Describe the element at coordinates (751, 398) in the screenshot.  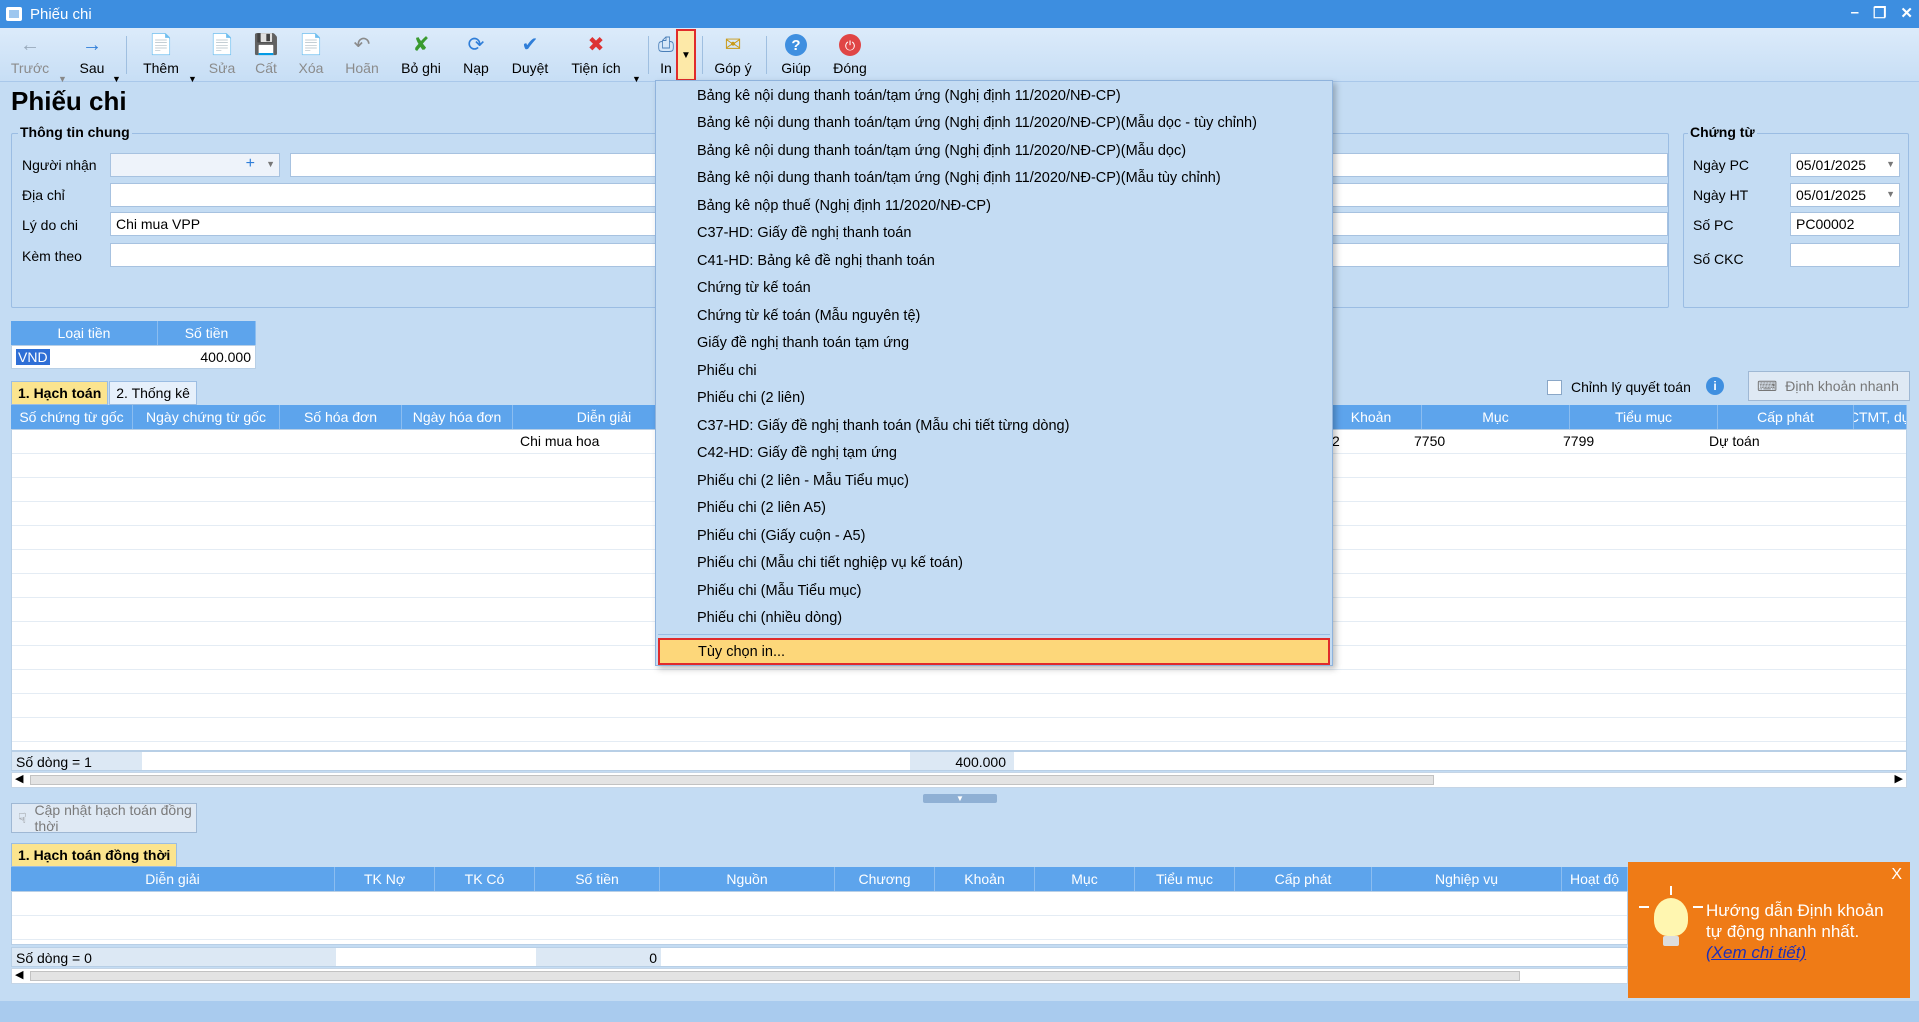
I see `menu-item: Phiếu chi (2 liên)` at that location.